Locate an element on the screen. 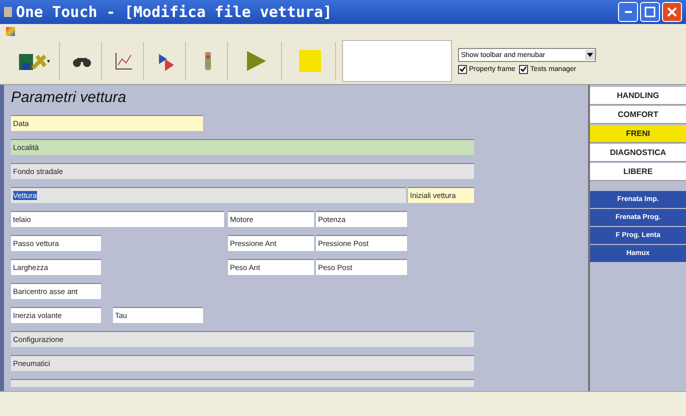 This screenshot has width=686, height=416. category-tab: COMFORT is located at coordinates (638, 115).